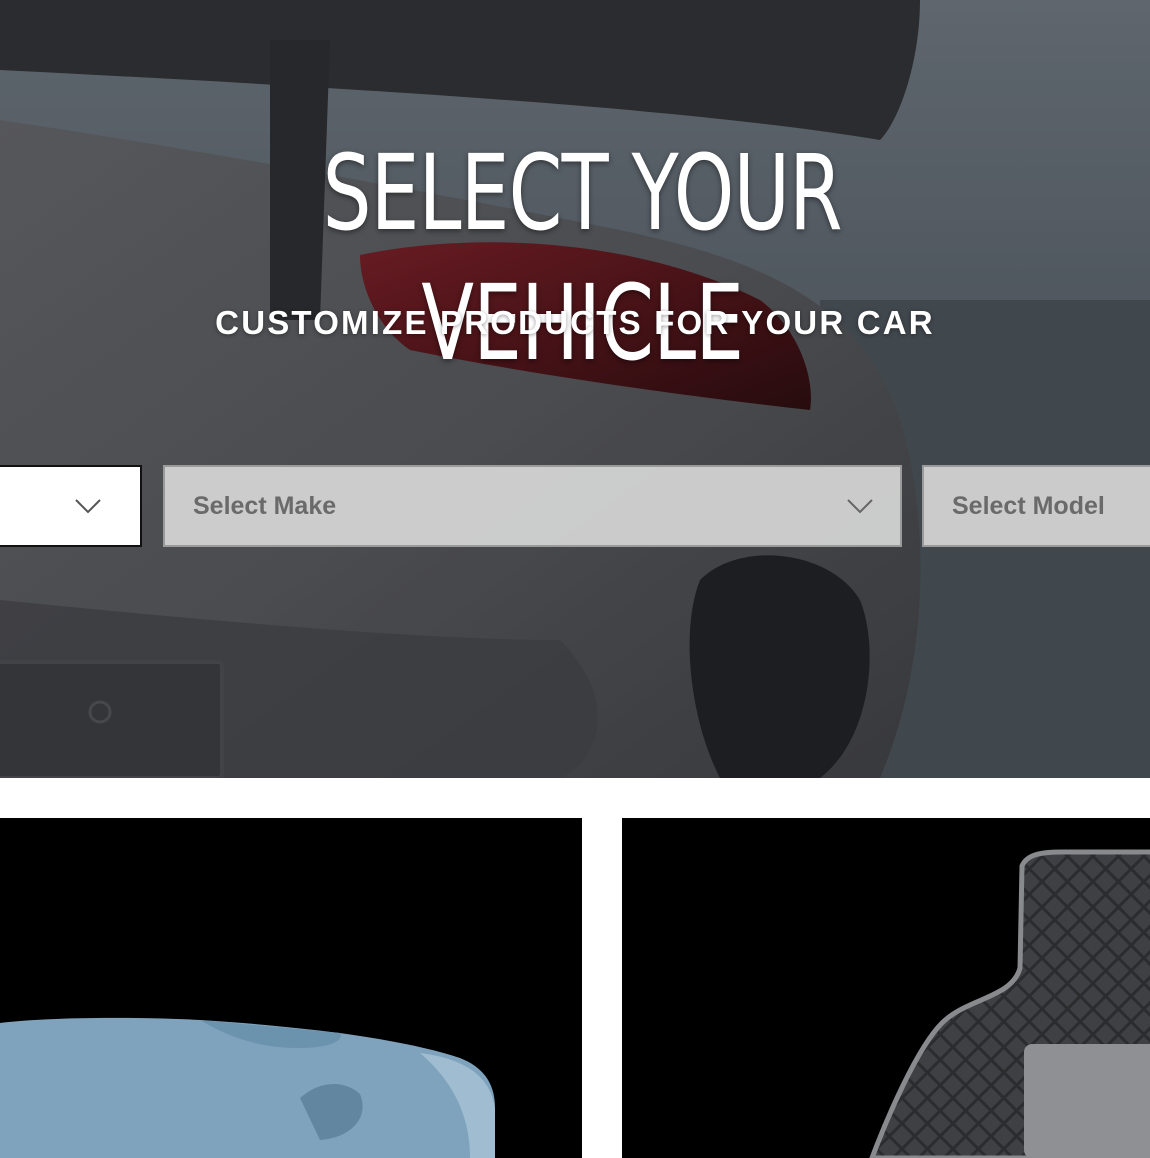  I want to click on floor-mat-image, so click(1009, 1003).